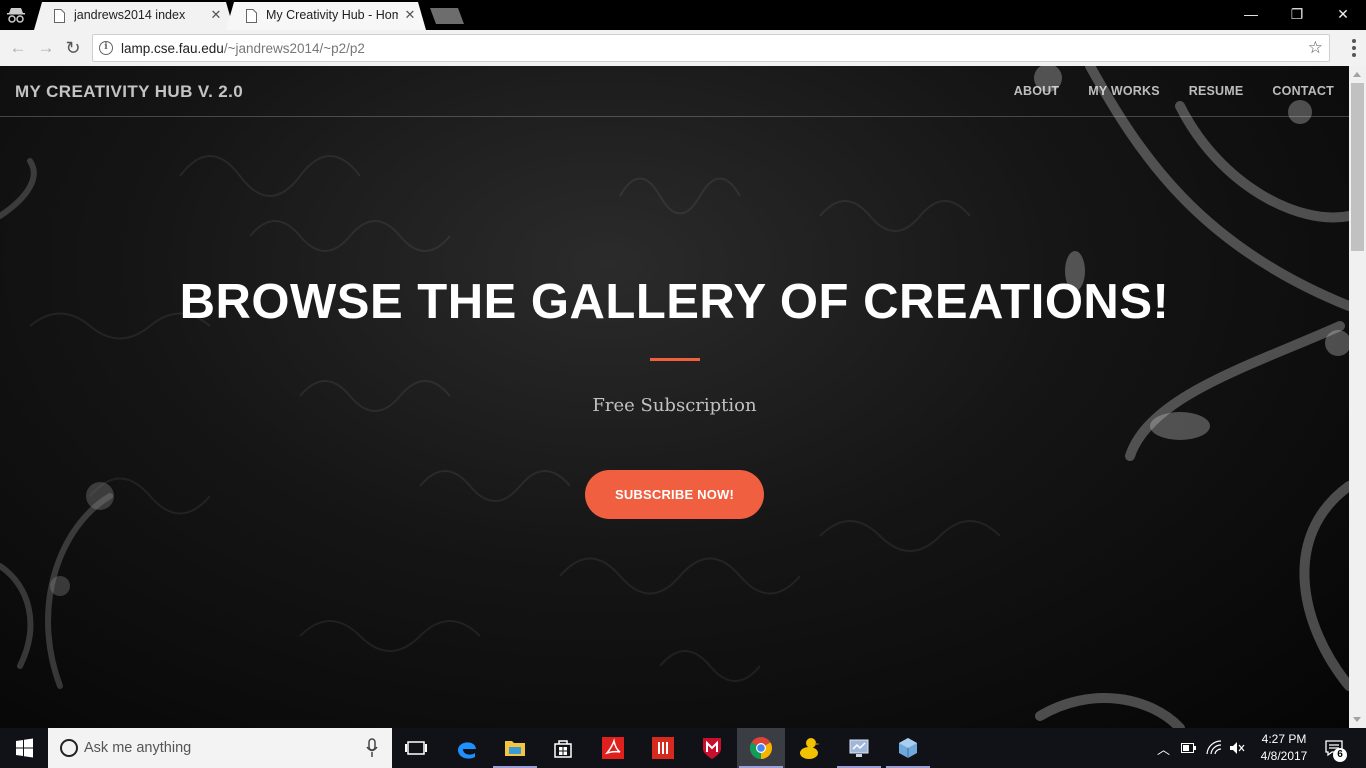 Image resolution: width=1366 pixels, height=768 pixels. I want to click on scroll-down-icon, so click(1357, 719).